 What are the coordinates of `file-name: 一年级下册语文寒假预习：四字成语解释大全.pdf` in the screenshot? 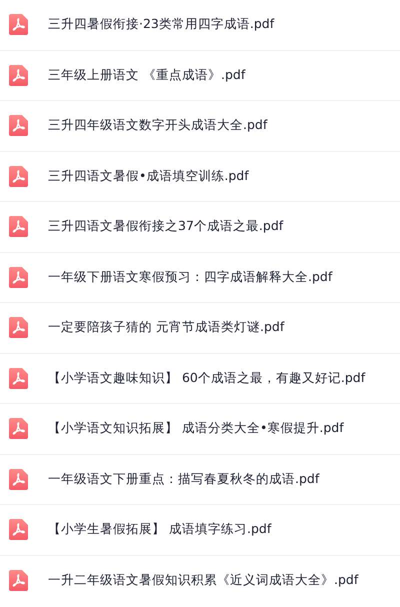 It's located at (190, 277).